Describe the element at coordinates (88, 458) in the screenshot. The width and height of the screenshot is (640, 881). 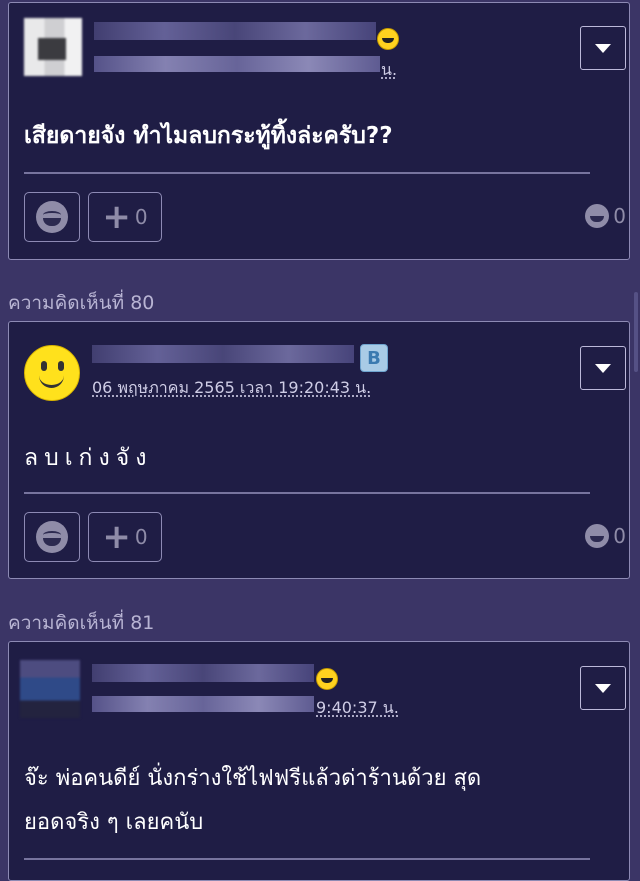
I see `comment-message: ลบเก่งจัง` at that location.